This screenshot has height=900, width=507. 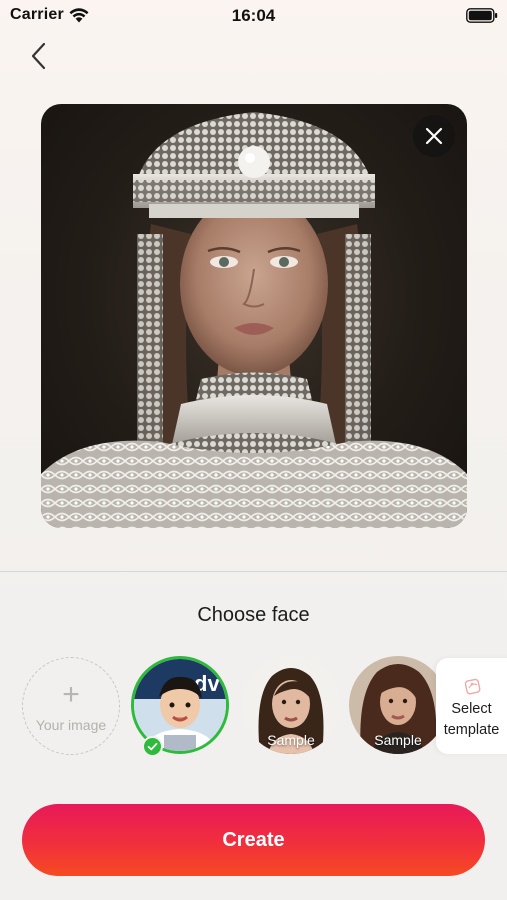 I want to click on create-button-label: Create, so click(x=253, y=839).